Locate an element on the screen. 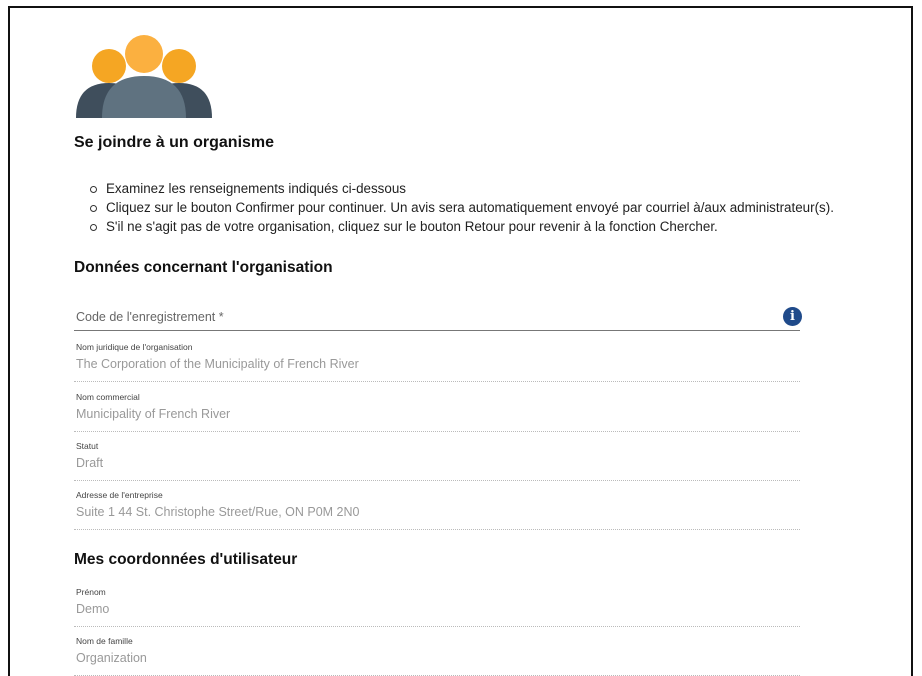 The height and width of the screenshot is (676, 922). page-title: Se joindre à un organisme is located at coordinates (174, 142).